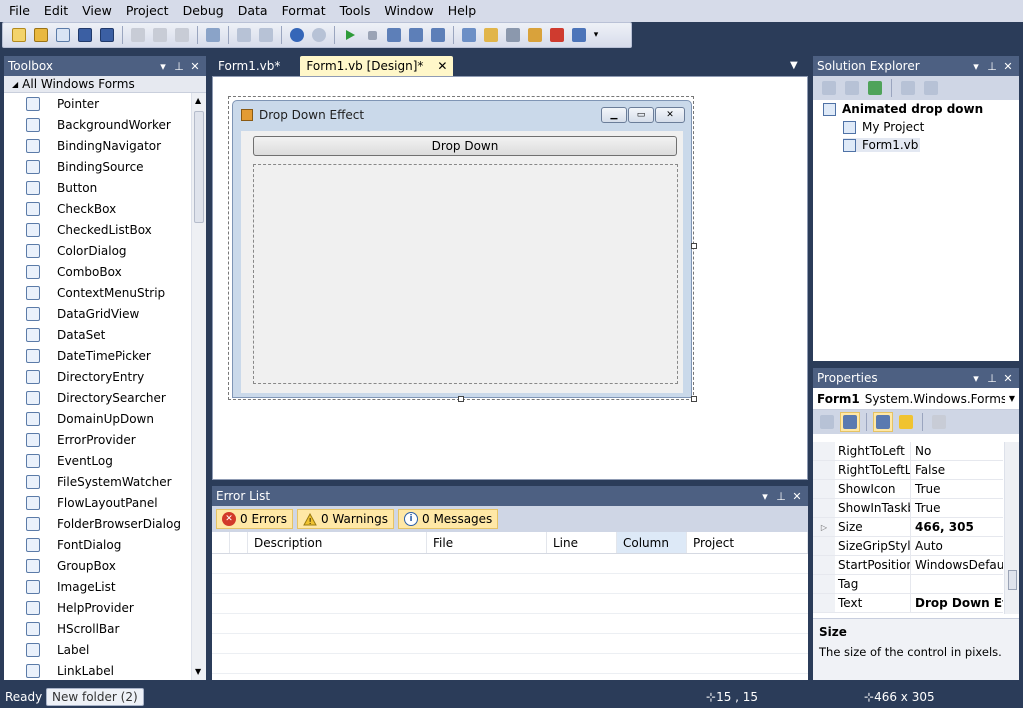  Describe the element at coordinates (19, 35) in the screenshot. I see `new-project-button` at that location.